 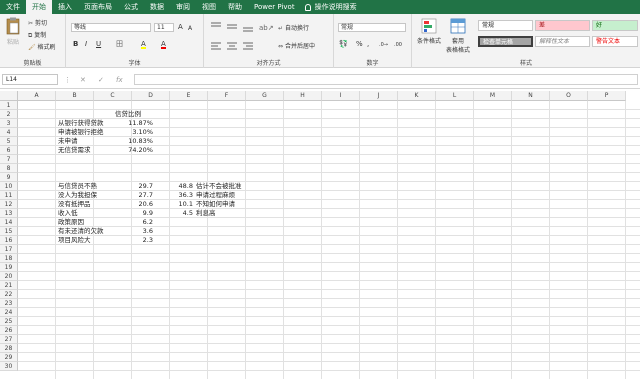 I want to click on cell-e13: 利息高, so click(x=206, y=213).